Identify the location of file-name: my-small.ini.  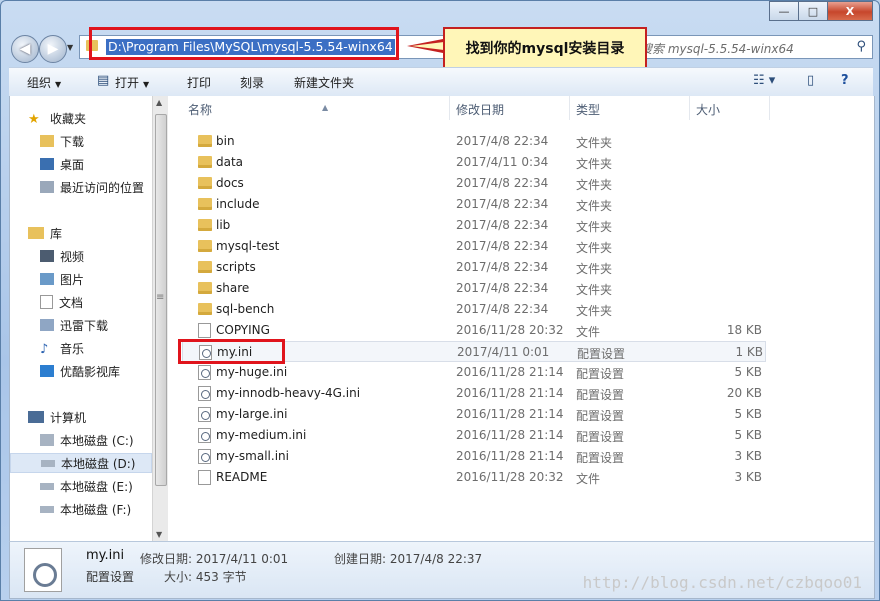
(252, 456).